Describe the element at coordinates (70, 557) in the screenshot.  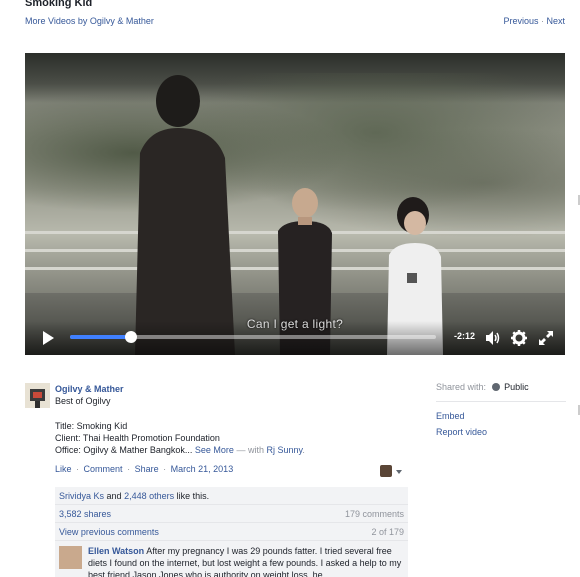
I see `commenter-avatar` at that location.